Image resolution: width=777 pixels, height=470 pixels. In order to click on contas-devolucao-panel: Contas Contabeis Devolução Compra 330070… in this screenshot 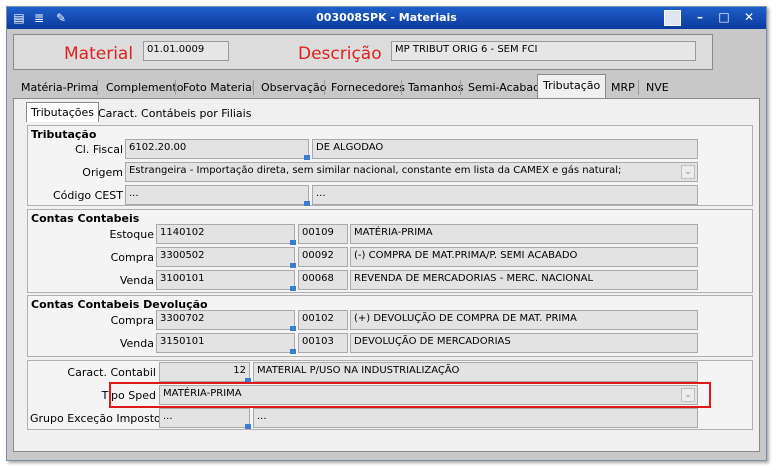, I will do `click(390, 326)`.